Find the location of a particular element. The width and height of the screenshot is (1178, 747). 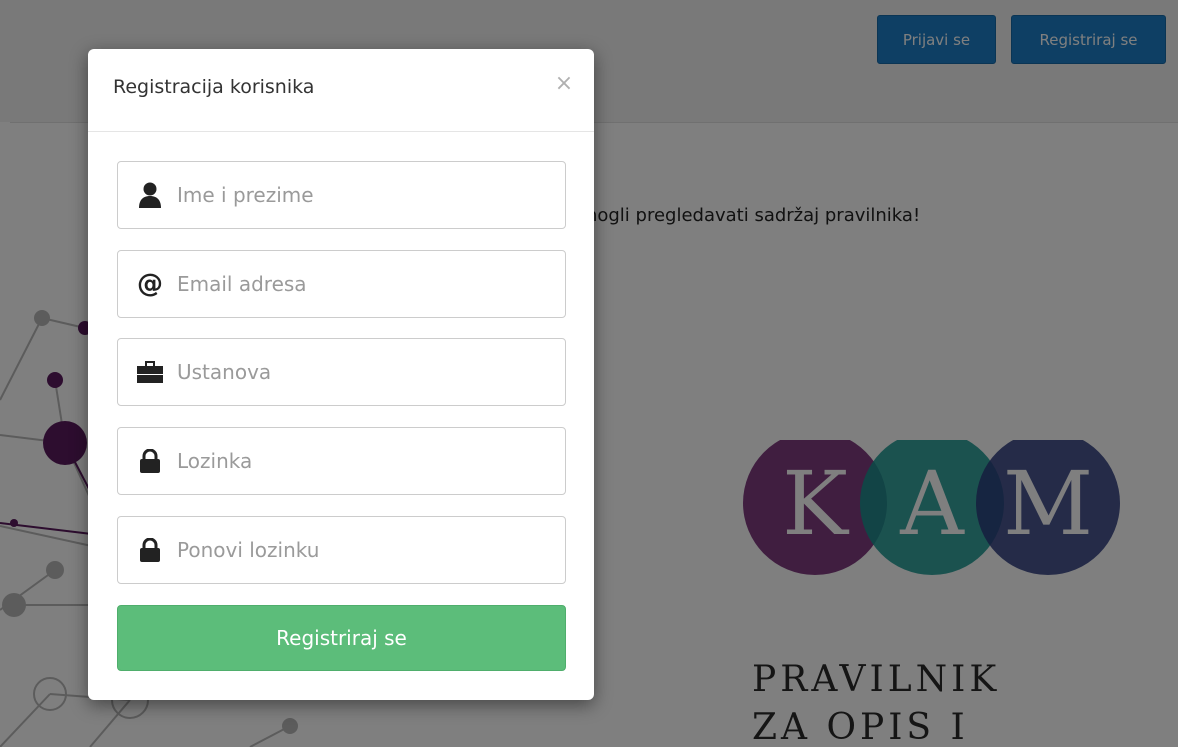

briefcase-icon is located at coordinates (150, 372).